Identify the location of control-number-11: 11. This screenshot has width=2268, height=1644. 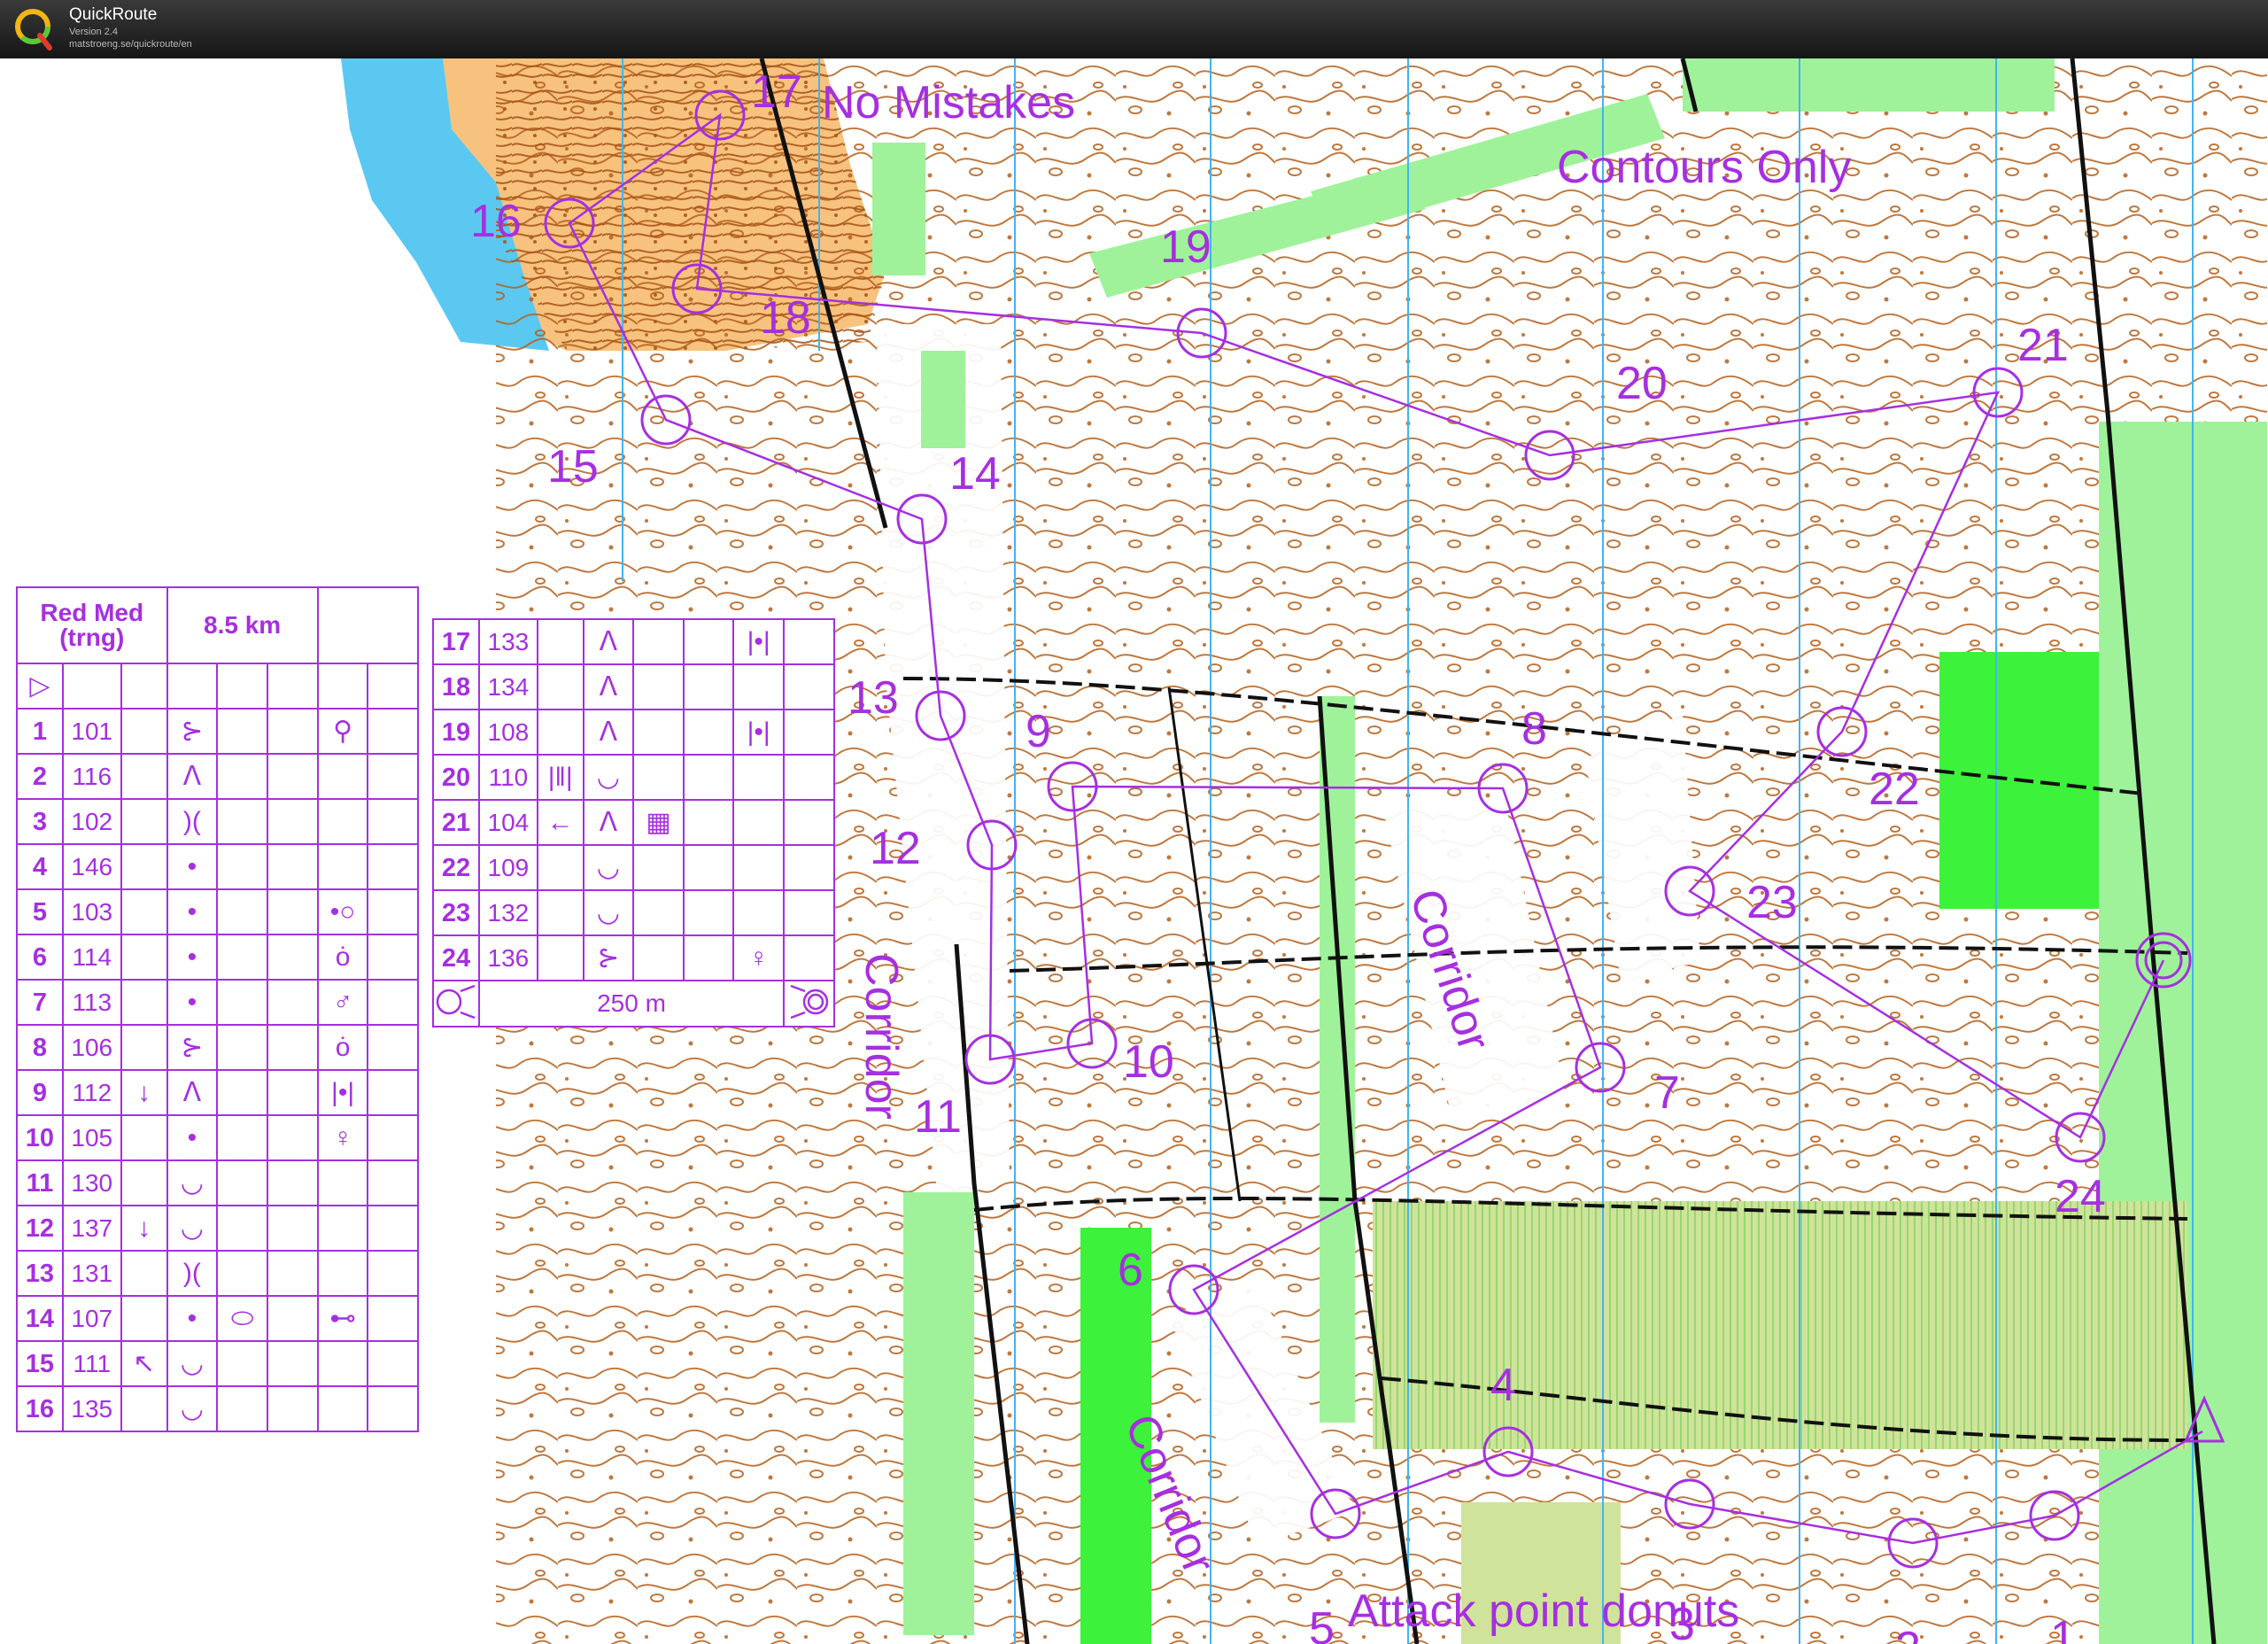
(938, 1117).